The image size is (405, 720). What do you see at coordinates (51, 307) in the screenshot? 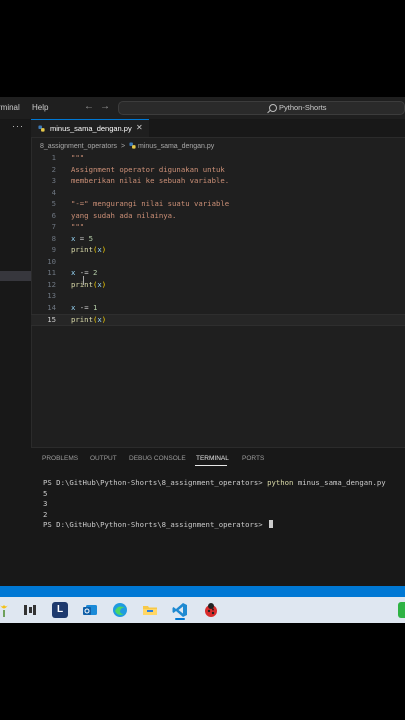
I see `line-number: 14` at bounding box center [51, 307].